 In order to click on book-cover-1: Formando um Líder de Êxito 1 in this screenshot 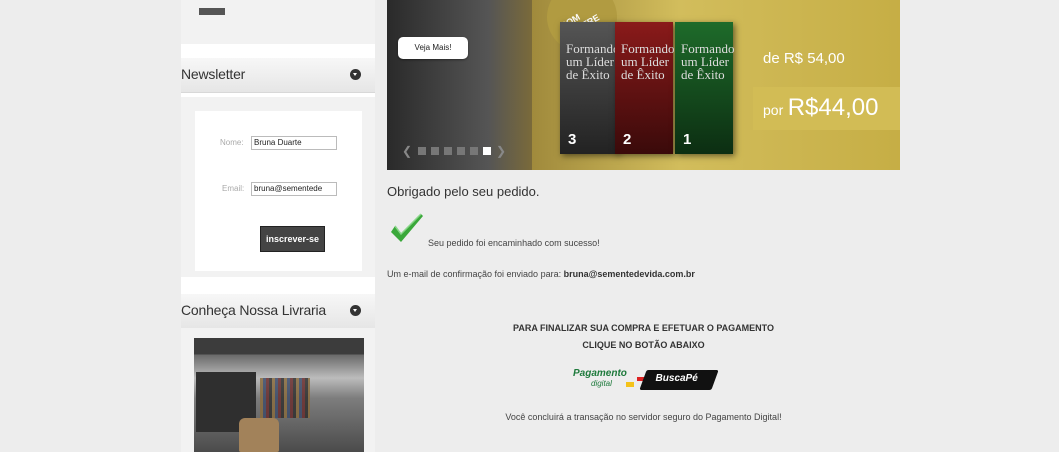, I will do `click(705, 88)`.